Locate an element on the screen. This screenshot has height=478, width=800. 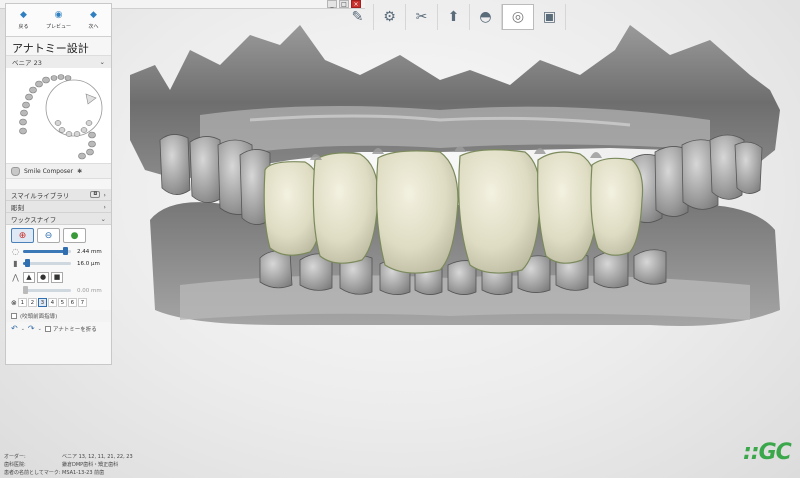
level-2: 2 is located at coordinates (32, 302).